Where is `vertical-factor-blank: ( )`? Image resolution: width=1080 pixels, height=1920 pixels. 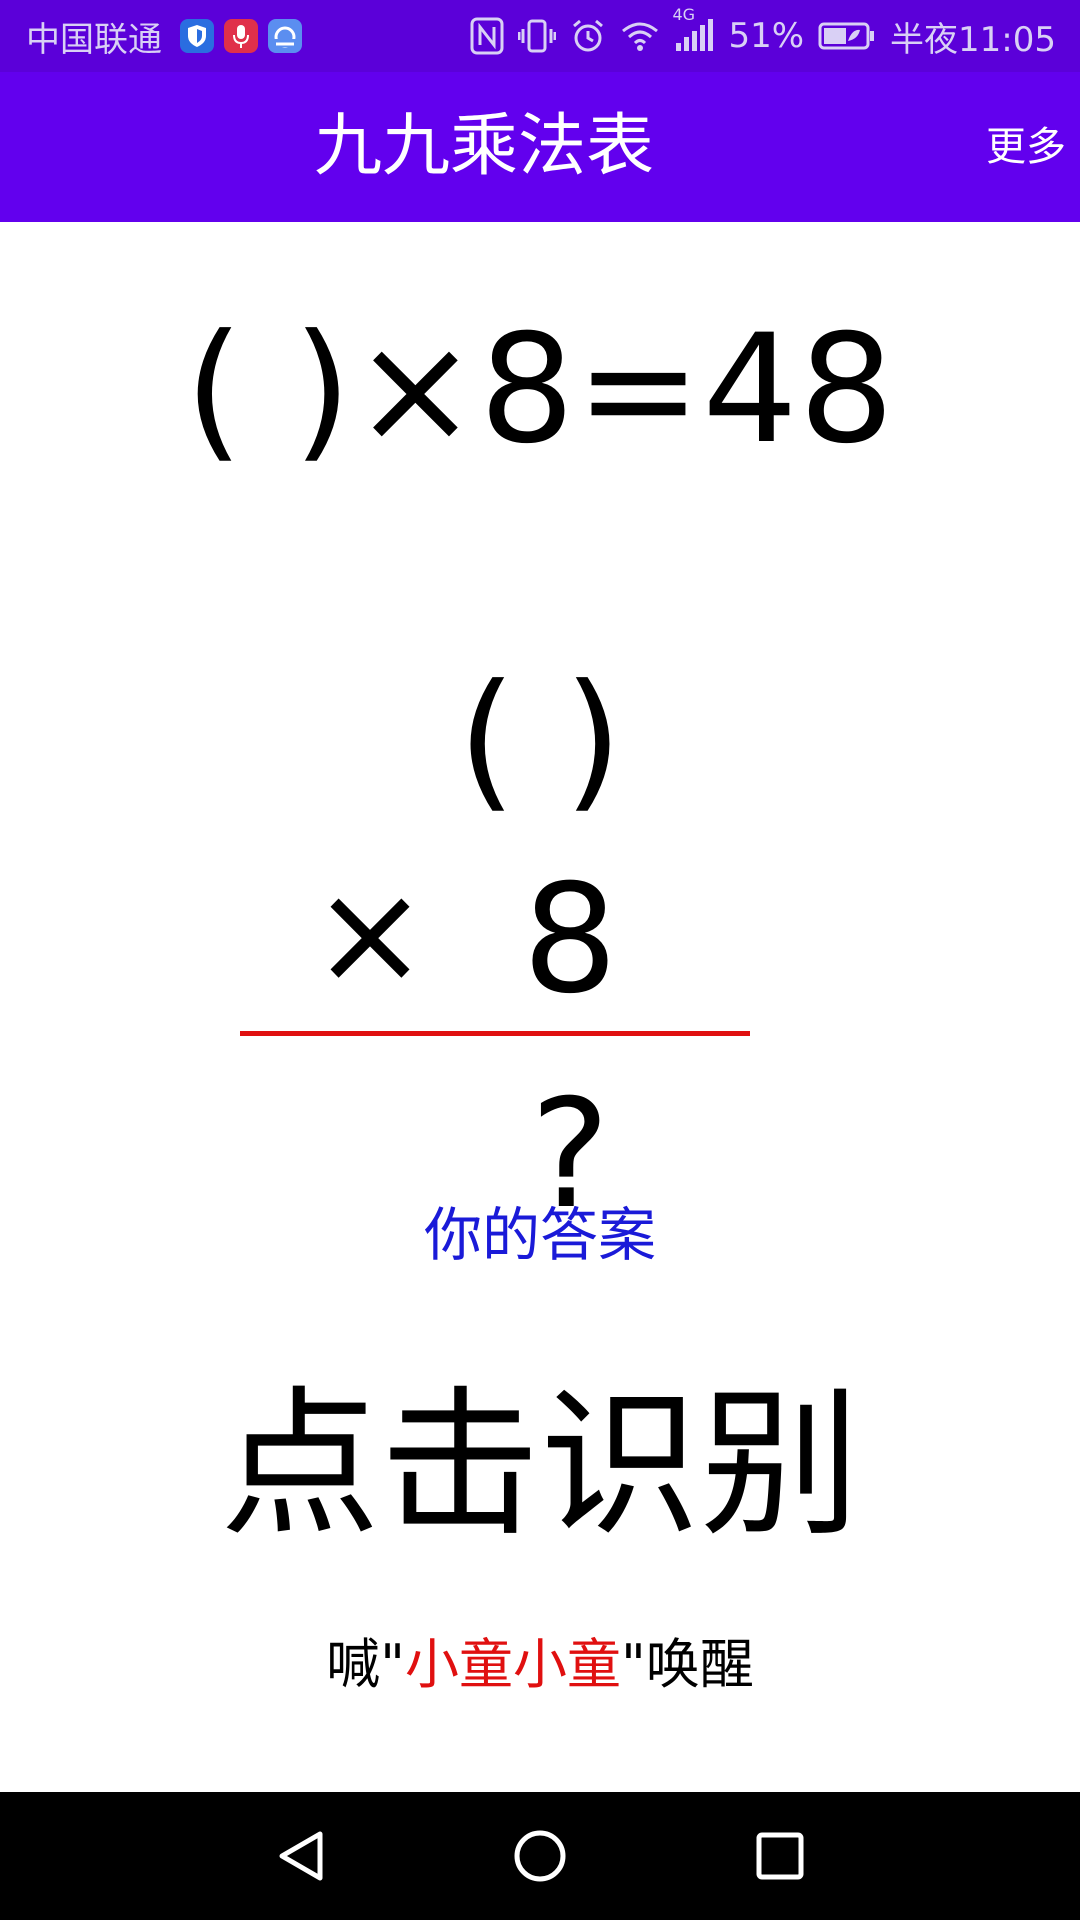
vertical-factor-blank: ( ) is located at coordinates (540, 740).